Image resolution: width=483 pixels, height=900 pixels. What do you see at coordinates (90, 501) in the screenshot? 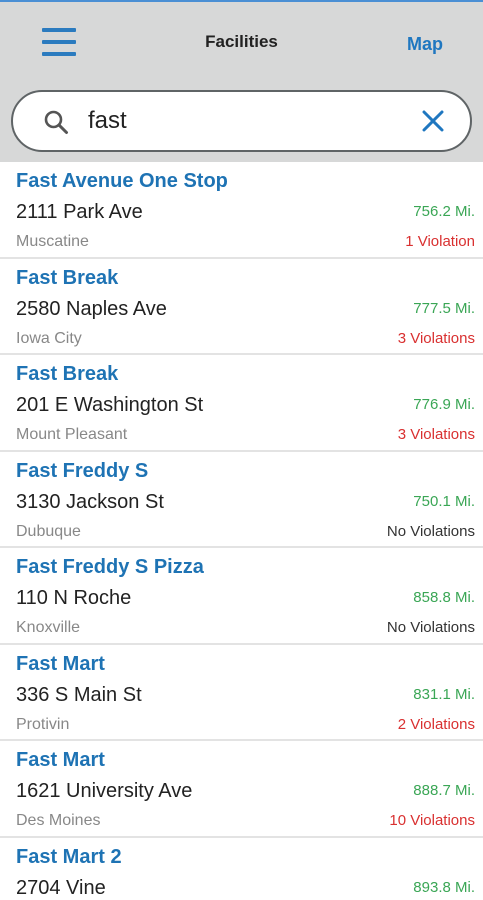
I see `facility-address: 3130 Jackson St` at bounding box center [90, 501].